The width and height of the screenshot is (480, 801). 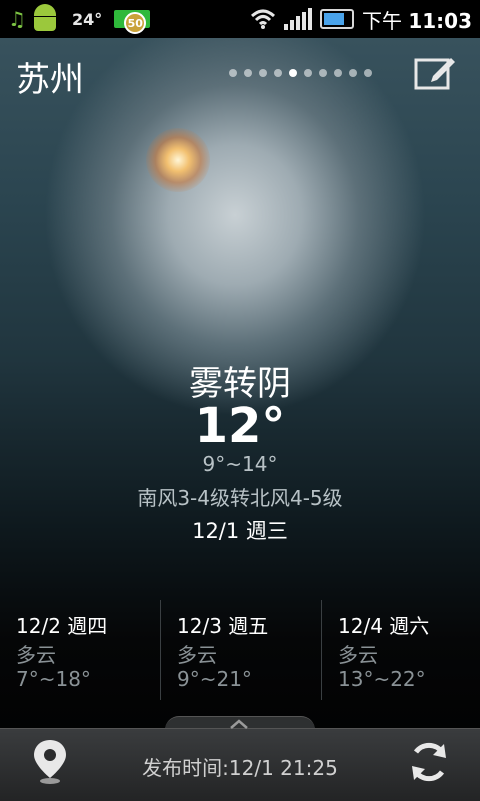 I want to click on status-temperature: 24°, so click(x=87, y=19).